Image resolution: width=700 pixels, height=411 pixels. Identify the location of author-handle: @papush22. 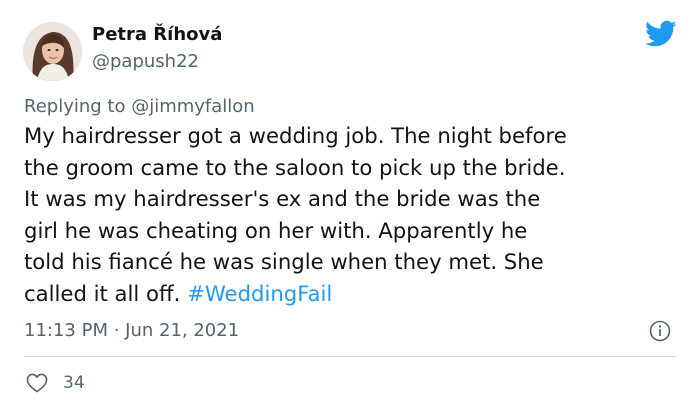
(145, 61).